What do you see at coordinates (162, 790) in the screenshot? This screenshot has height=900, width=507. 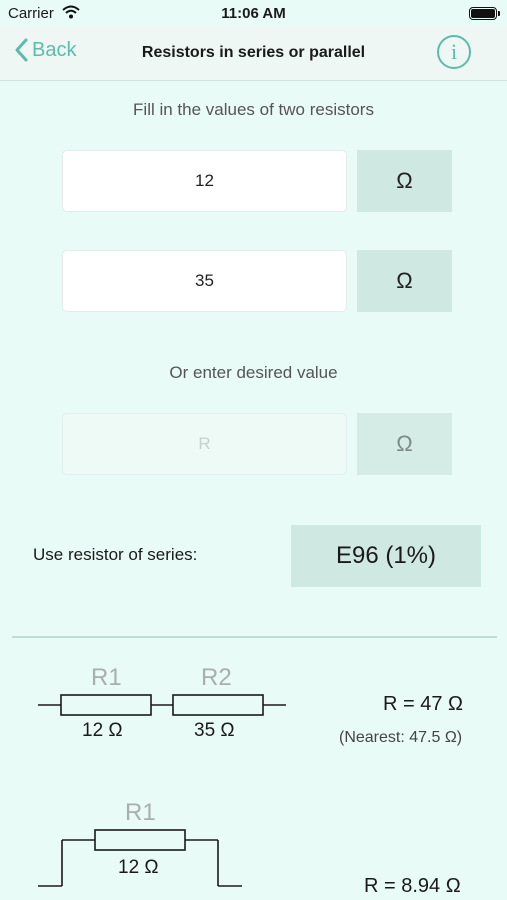 I see `circuit-diagrams` at bounding box center [162, 790].